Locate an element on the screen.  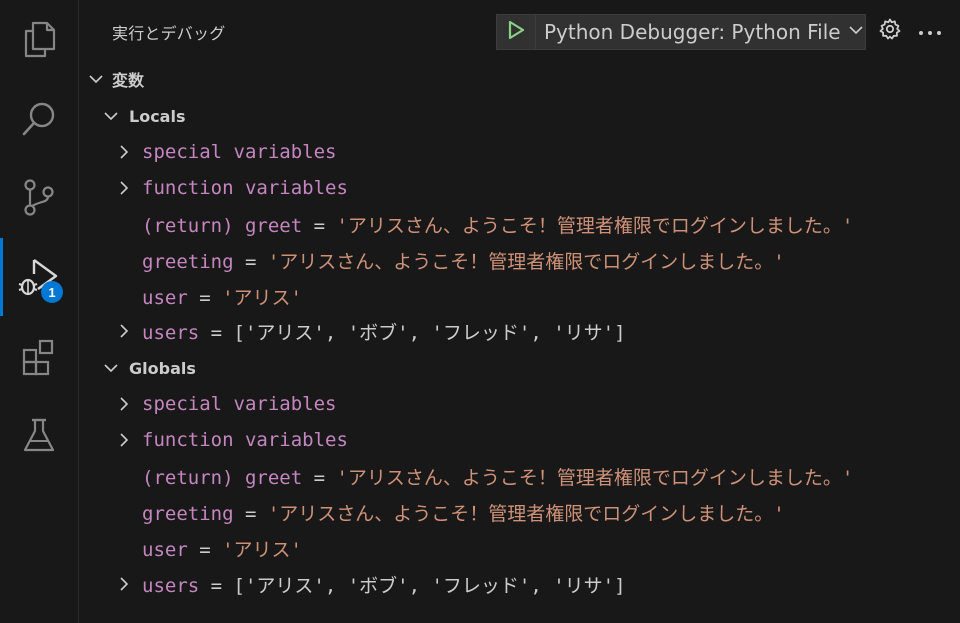
activity-testing is located at coordinates (39, 435).